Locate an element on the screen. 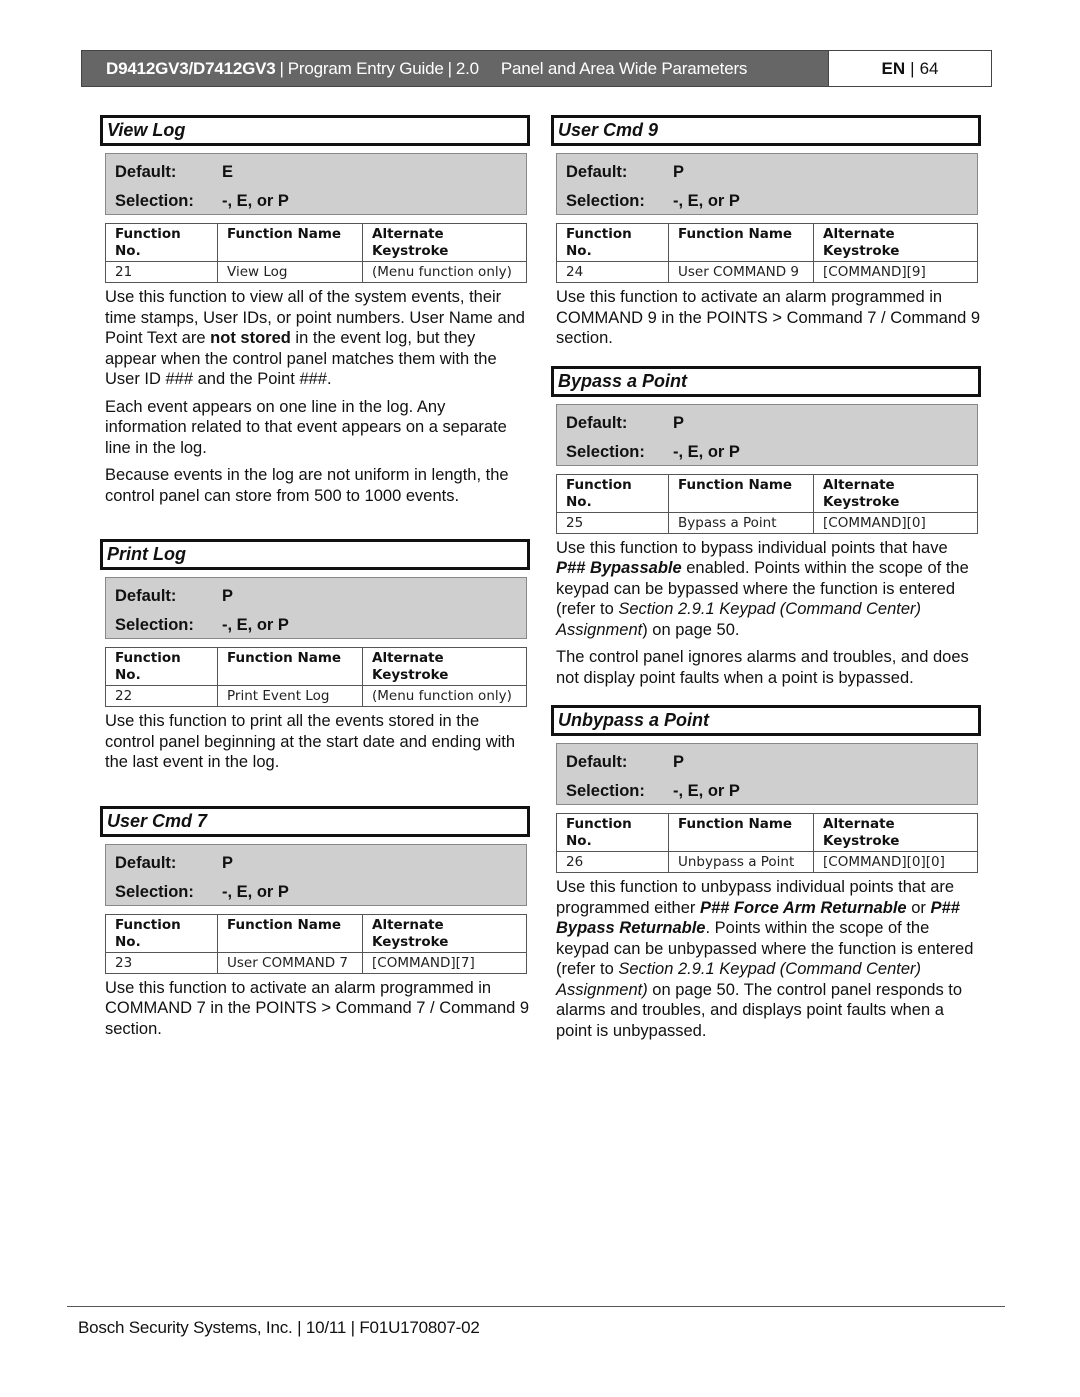 The width and height of the screenshot is (1080, 1397). function-name: Print Event Log is located at coordinates (290, 696).